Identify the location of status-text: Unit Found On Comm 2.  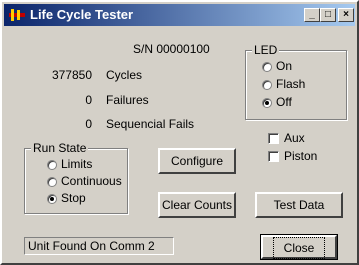
(91, 246).